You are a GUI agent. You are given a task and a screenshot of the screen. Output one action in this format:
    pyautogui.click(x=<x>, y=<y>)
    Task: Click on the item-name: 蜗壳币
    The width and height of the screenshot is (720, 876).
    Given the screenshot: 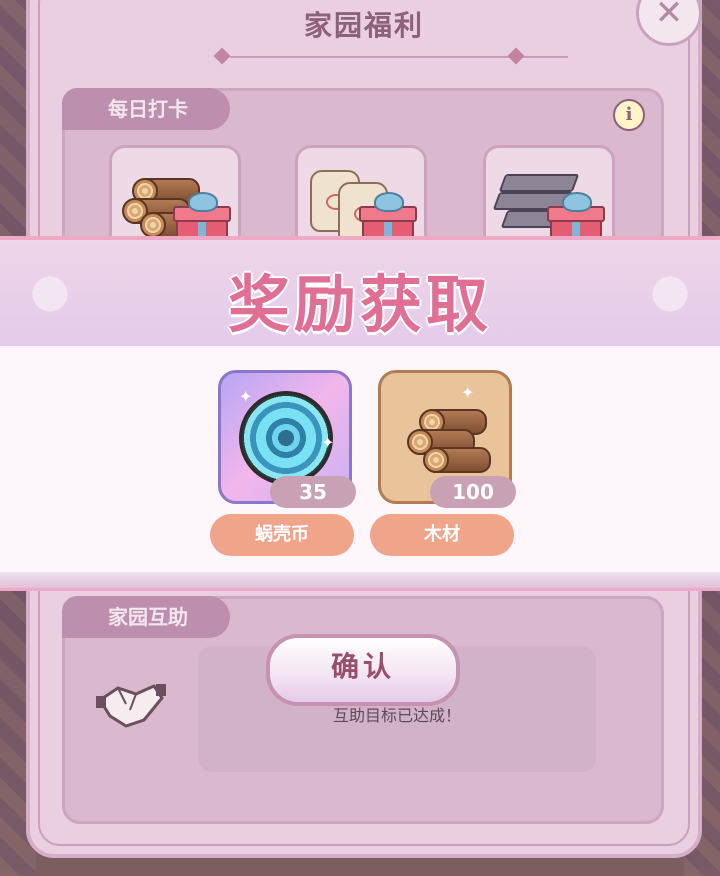 What is the action you would take?
    pyautogui.click(x=282, y=535)
    